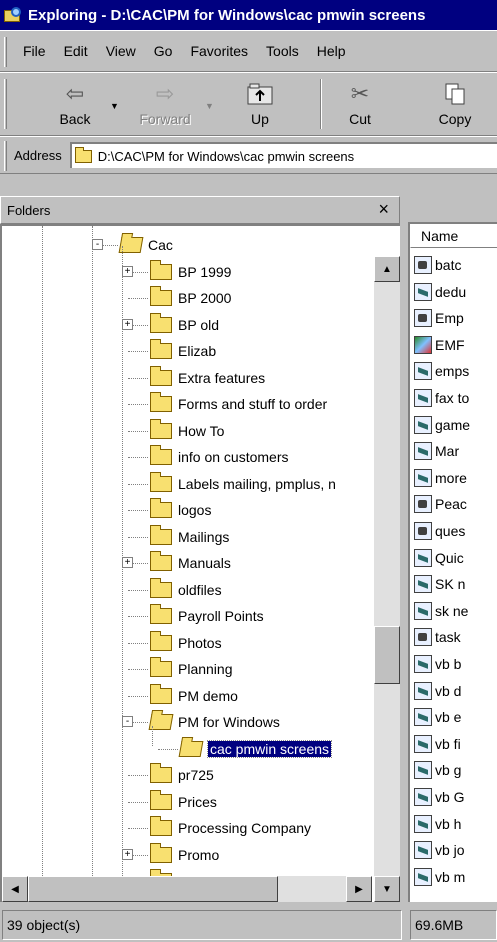 The image size is (497, 942). I want to click on back-button: ⇦ Back, so click(75, 104).